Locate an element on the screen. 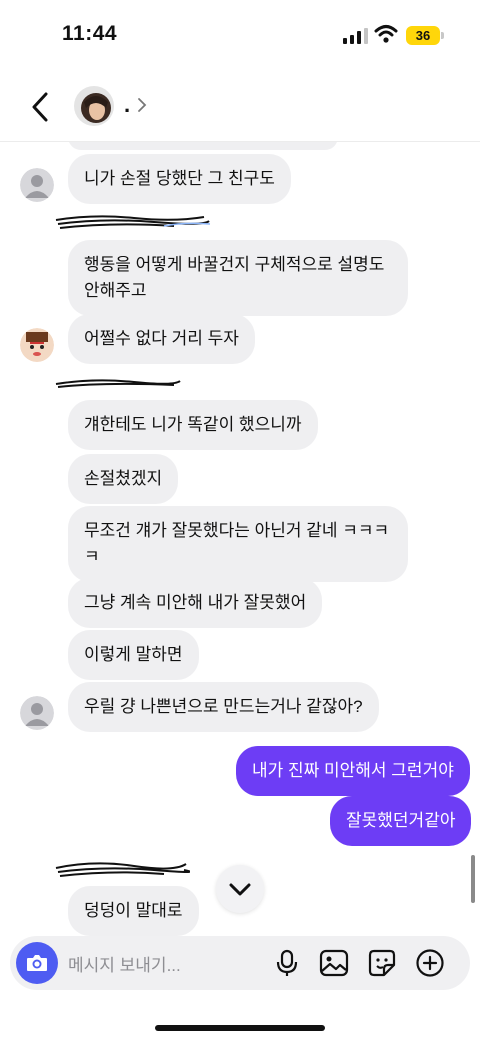  plus-icon is located at coordinates (430, 963).